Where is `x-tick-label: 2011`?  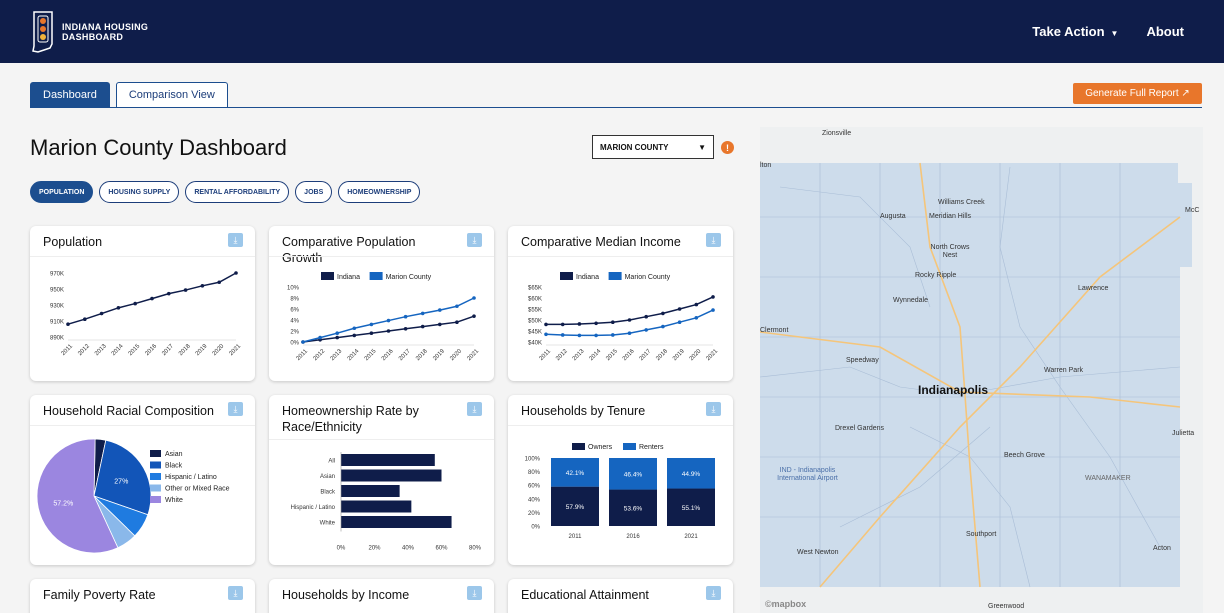 x-tick-label: 2011 is located at coordinates (576, 537).